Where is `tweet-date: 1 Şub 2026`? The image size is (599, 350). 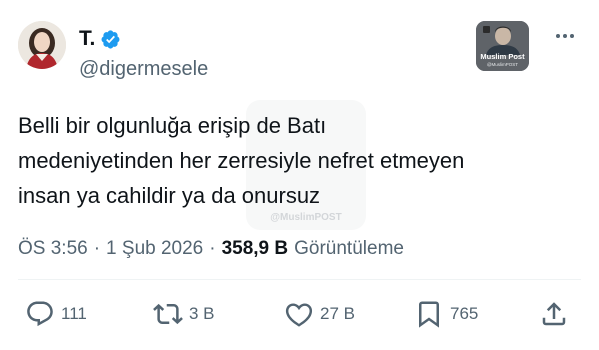 tweet-date: 1 Şub 2026 is located at coordinates (154, 249).